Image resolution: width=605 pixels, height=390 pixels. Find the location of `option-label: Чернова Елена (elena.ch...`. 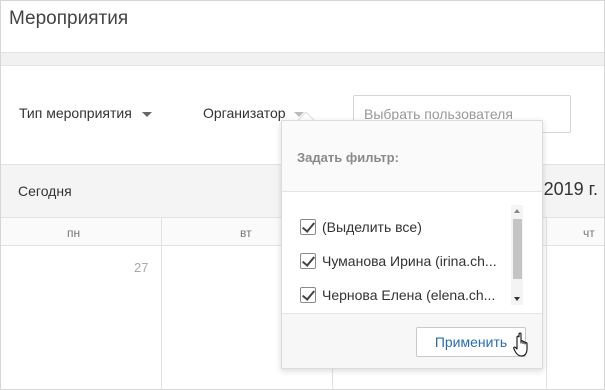

option-label: Чернова Елена (elena.ch... is located at coordinates (409, 295).